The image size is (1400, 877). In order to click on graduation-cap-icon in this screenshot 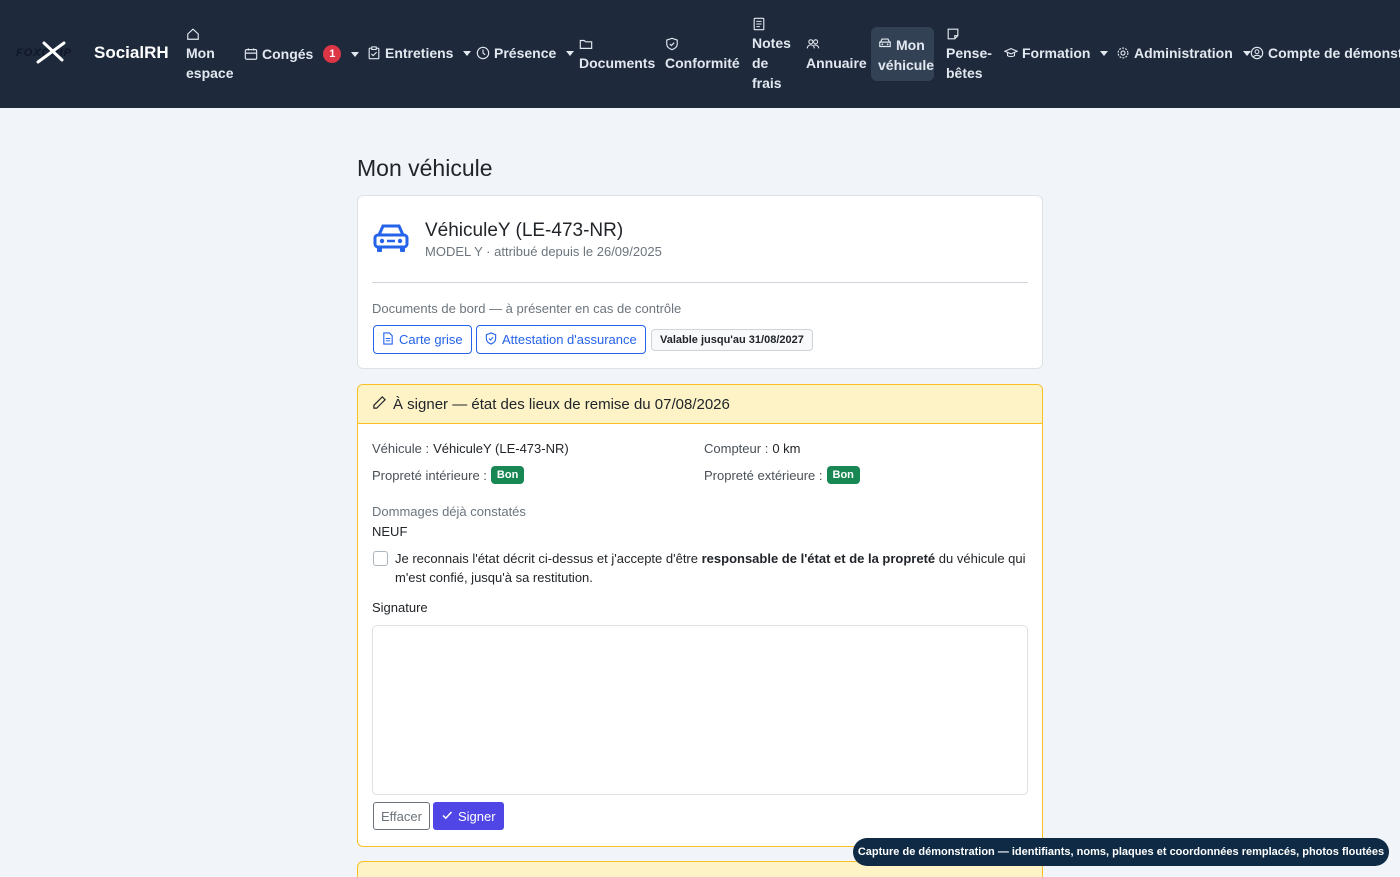, I will do `click(1011, 53)`.